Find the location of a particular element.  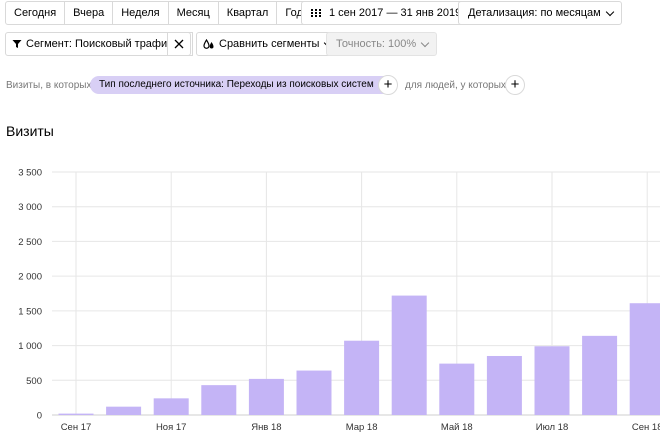

bar-Янв 18 is located at coordinates (266, 396).